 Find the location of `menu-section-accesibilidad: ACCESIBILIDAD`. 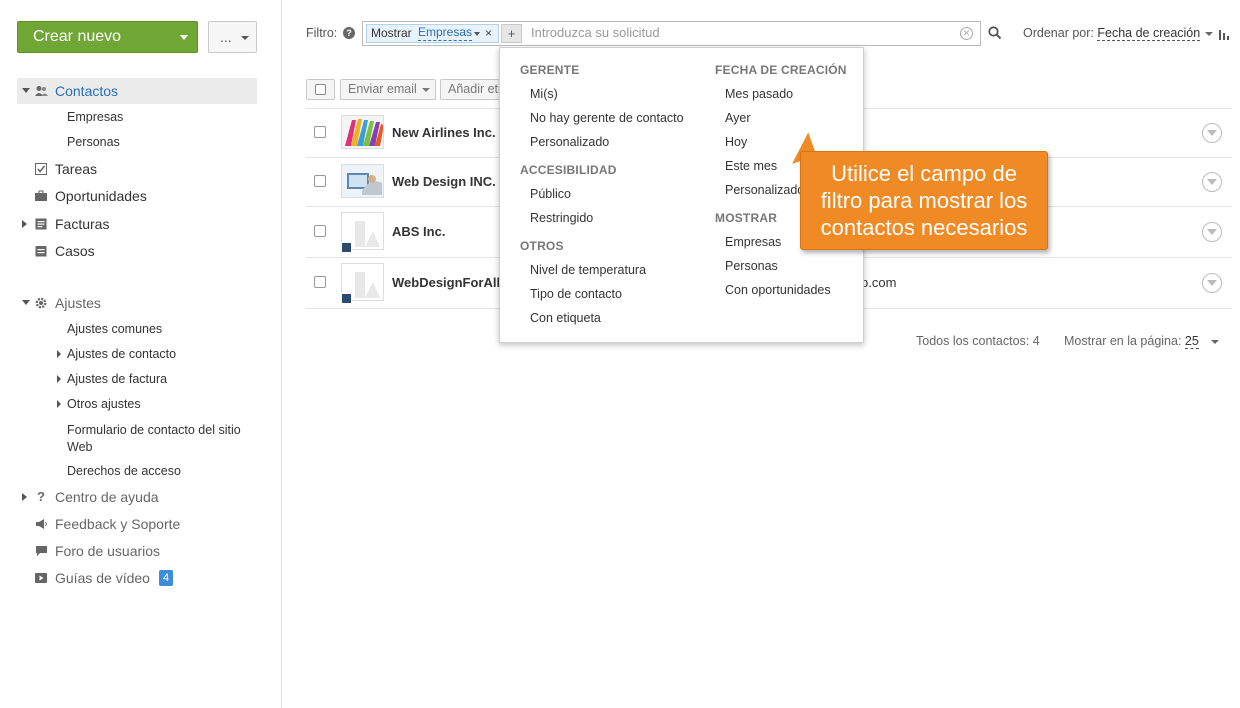

menu-section-accesibilidad: ACCESIBILIDAD is located at coordinates (568, 170).